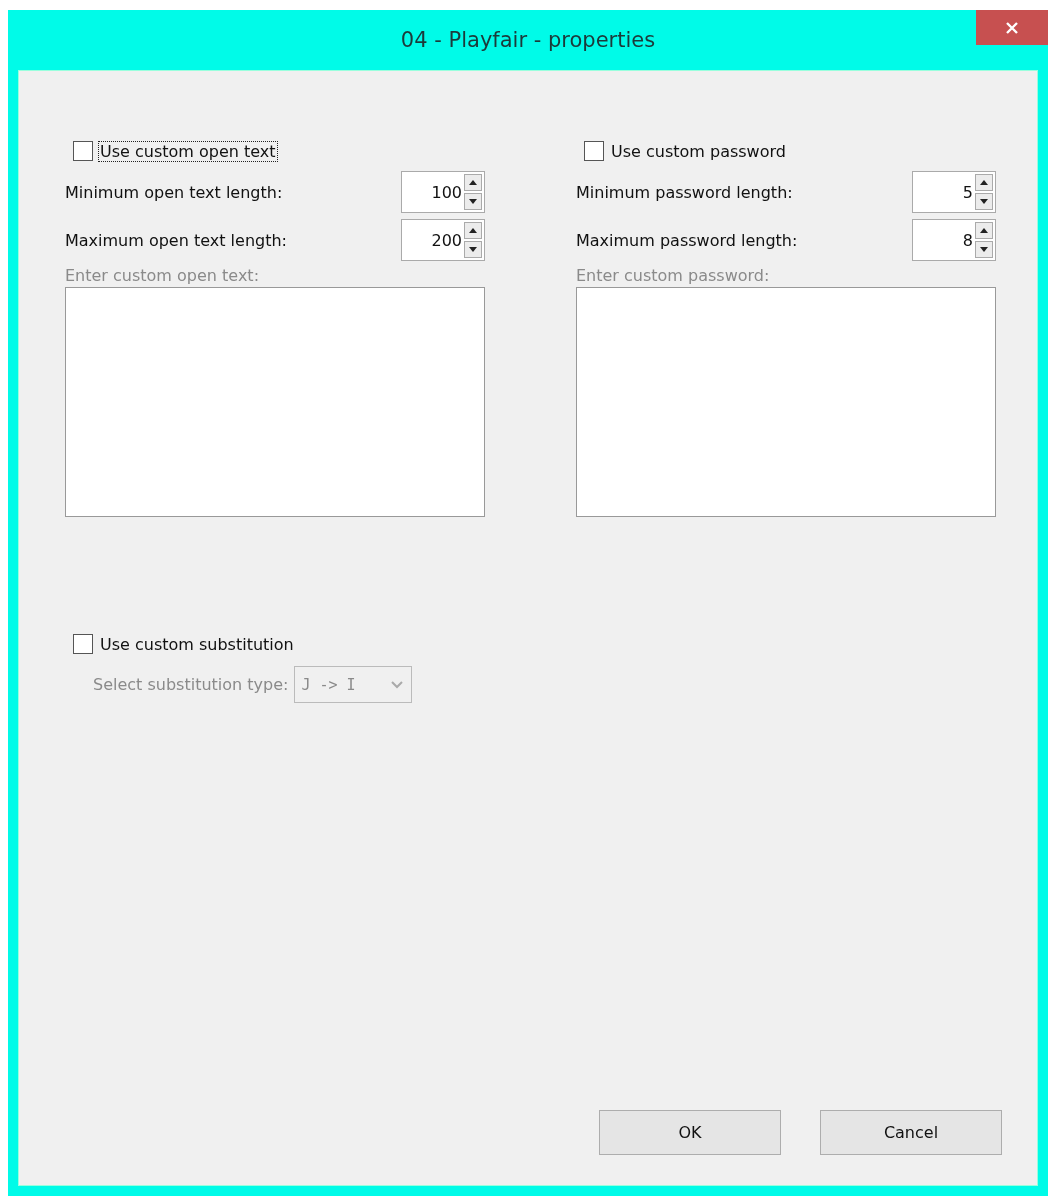 The height and width of the screenshot is (1204, 1050). What do you see at coordinates (443, 240) in the screenshot?
I see `spin-box: 200` at bounding box center [443, 240].